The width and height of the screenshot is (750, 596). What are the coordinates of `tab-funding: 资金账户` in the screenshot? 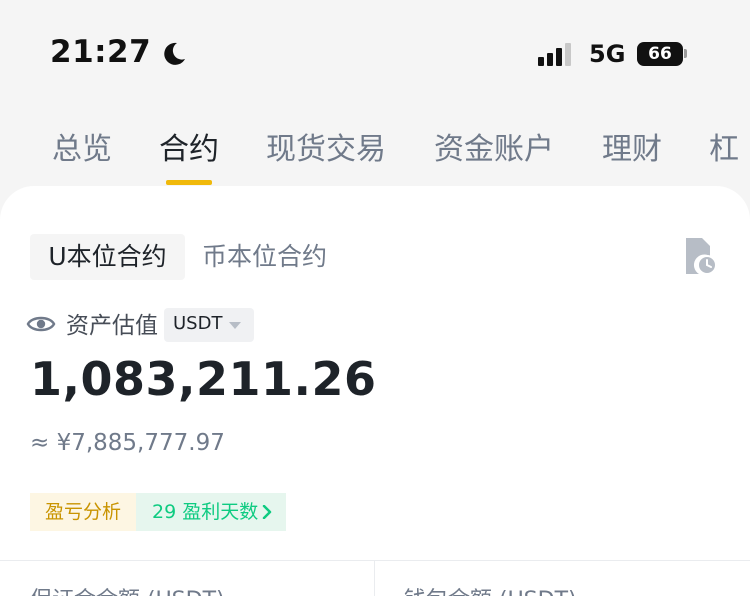 It's located at (494, 146).